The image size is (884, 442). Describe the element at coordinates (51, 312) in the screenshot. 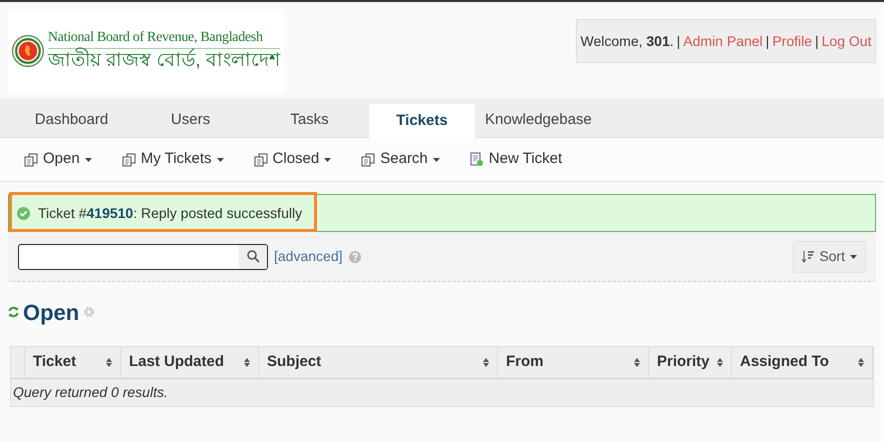

I see `queue-title: Open` at that location.